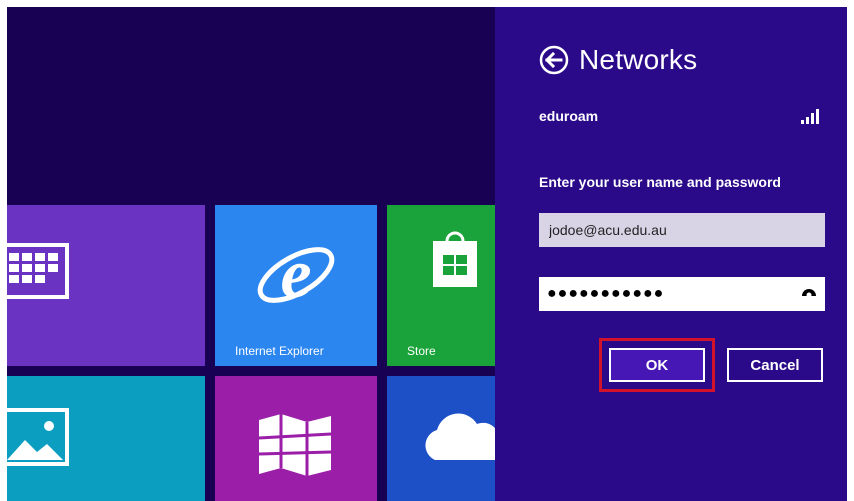 This screenshot has width=854, height=501. Describe the element at coordinates (460, 436) in the screenshot. I see `skydrive-icon` at that location.